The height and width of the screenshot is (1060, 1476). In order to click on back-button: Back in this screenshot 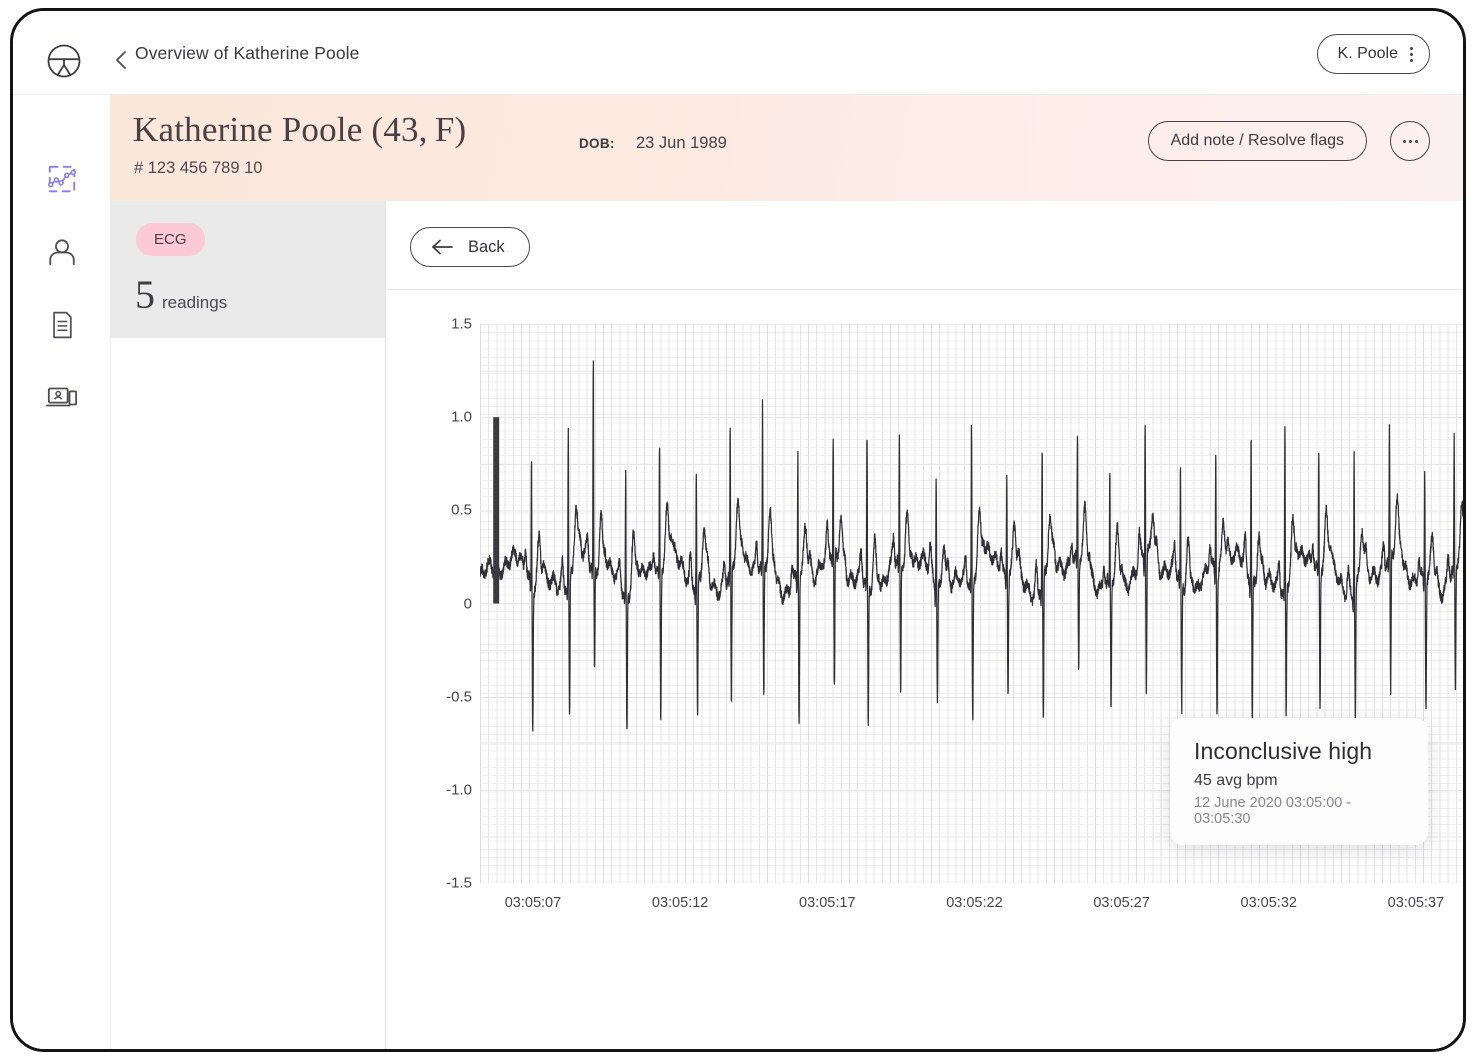, I will do `click(470, 247)`.